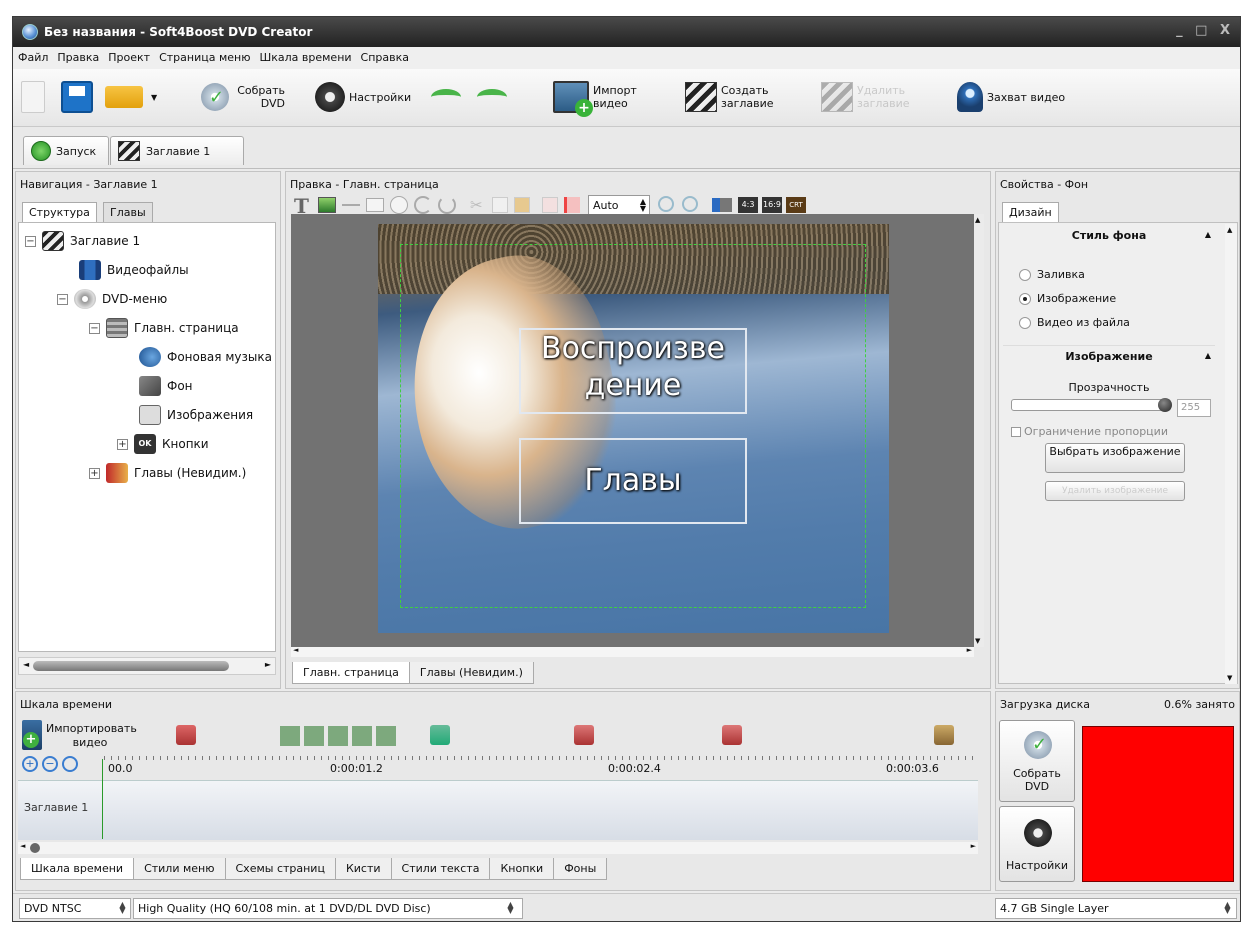 This screenshot has height=927, width=1245. What do you see at coordinates (1231, 454) in the screenshot?
I see `properties-scrollbar: ▲ ▼` at bounding box center [1231, 454].